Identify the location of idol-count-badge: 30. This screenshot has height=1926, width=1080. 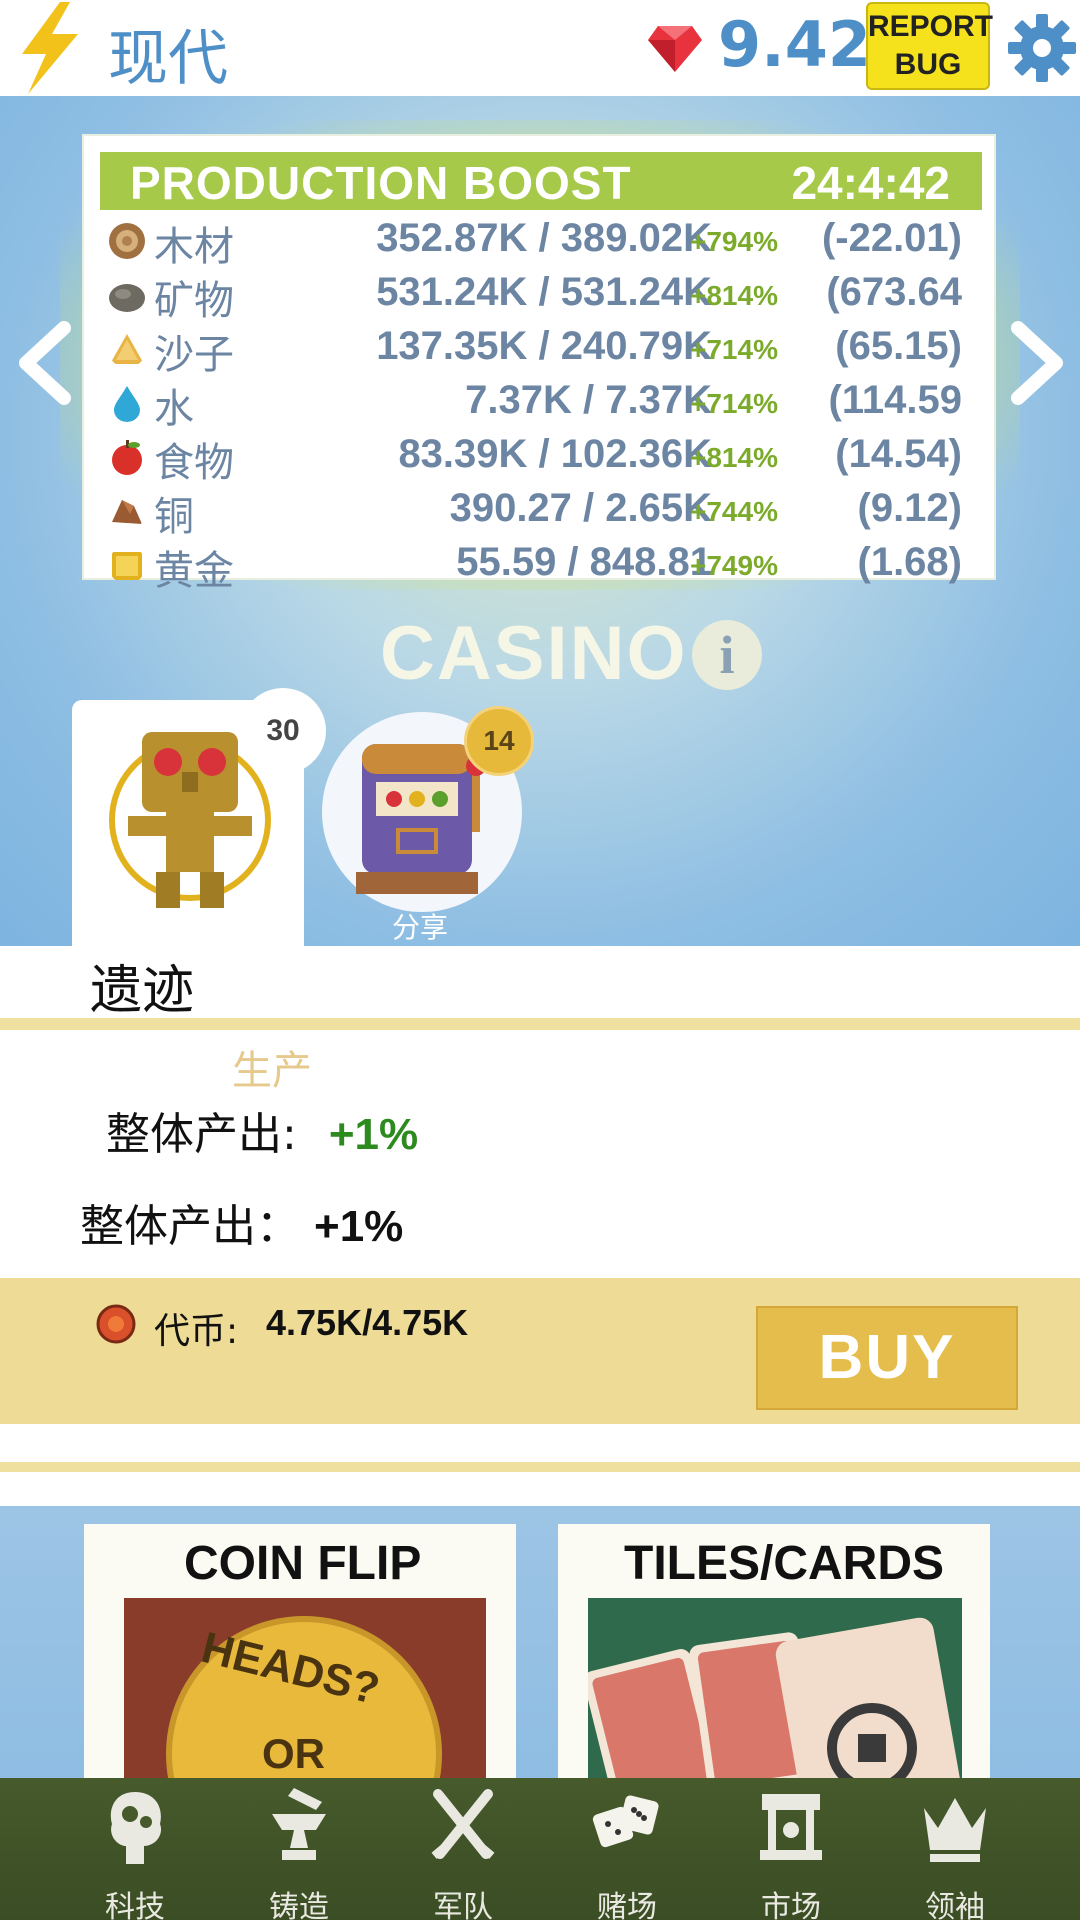
(283, 731).